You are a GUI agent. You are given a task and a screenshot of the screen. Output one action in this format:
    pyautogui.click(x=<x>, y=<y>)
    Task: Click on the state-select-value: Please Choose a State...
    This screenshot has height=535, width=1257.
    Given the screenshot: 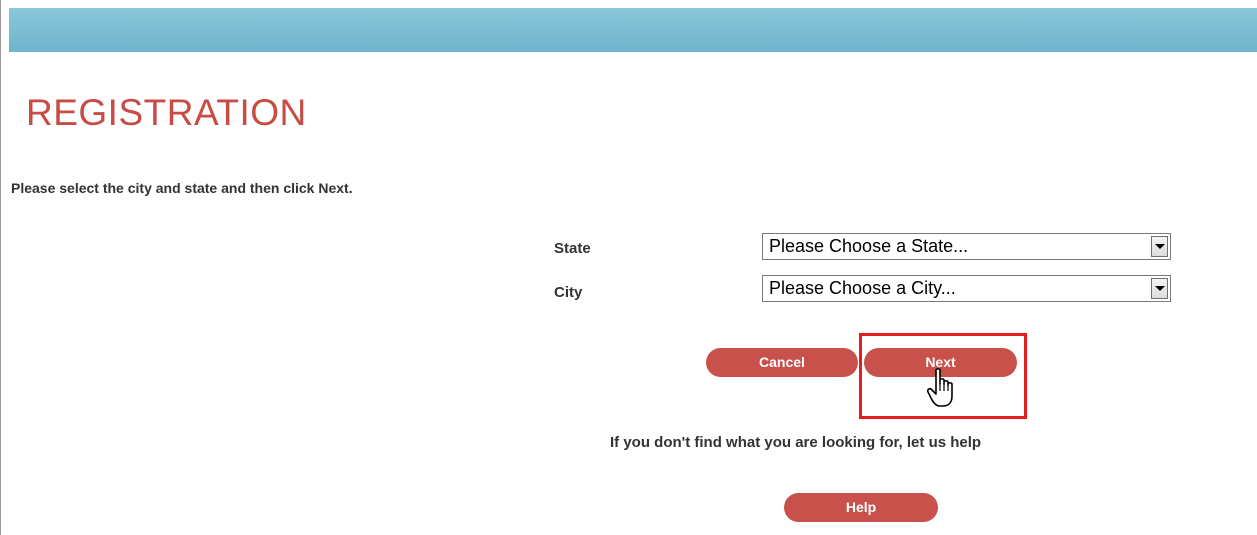 What is the action you would take?
    pyautogui.click(x=869, y=246)
    